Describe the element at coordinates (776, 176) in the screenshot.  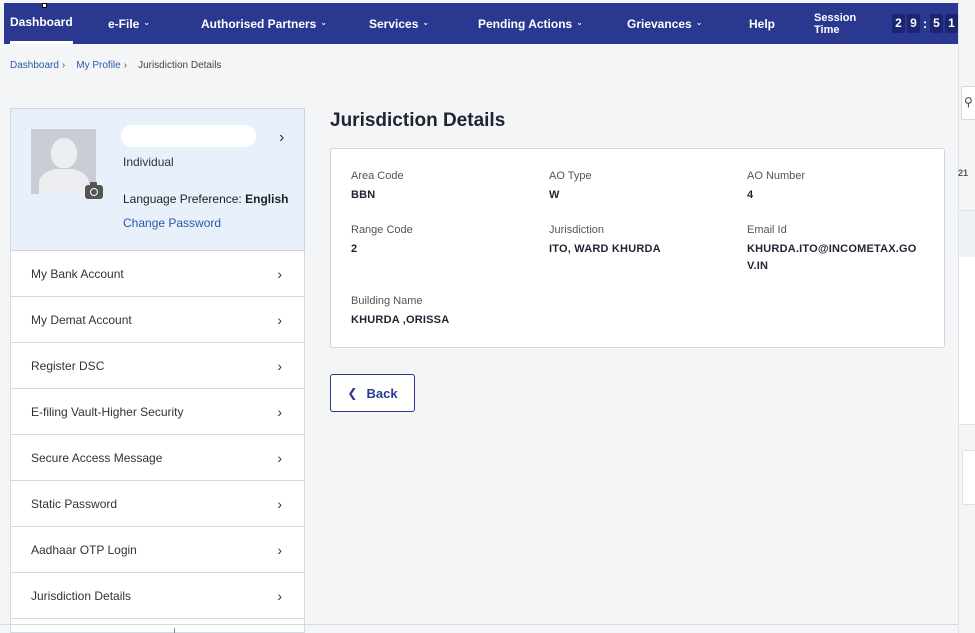
I see `field-label: AO Number` at that location.